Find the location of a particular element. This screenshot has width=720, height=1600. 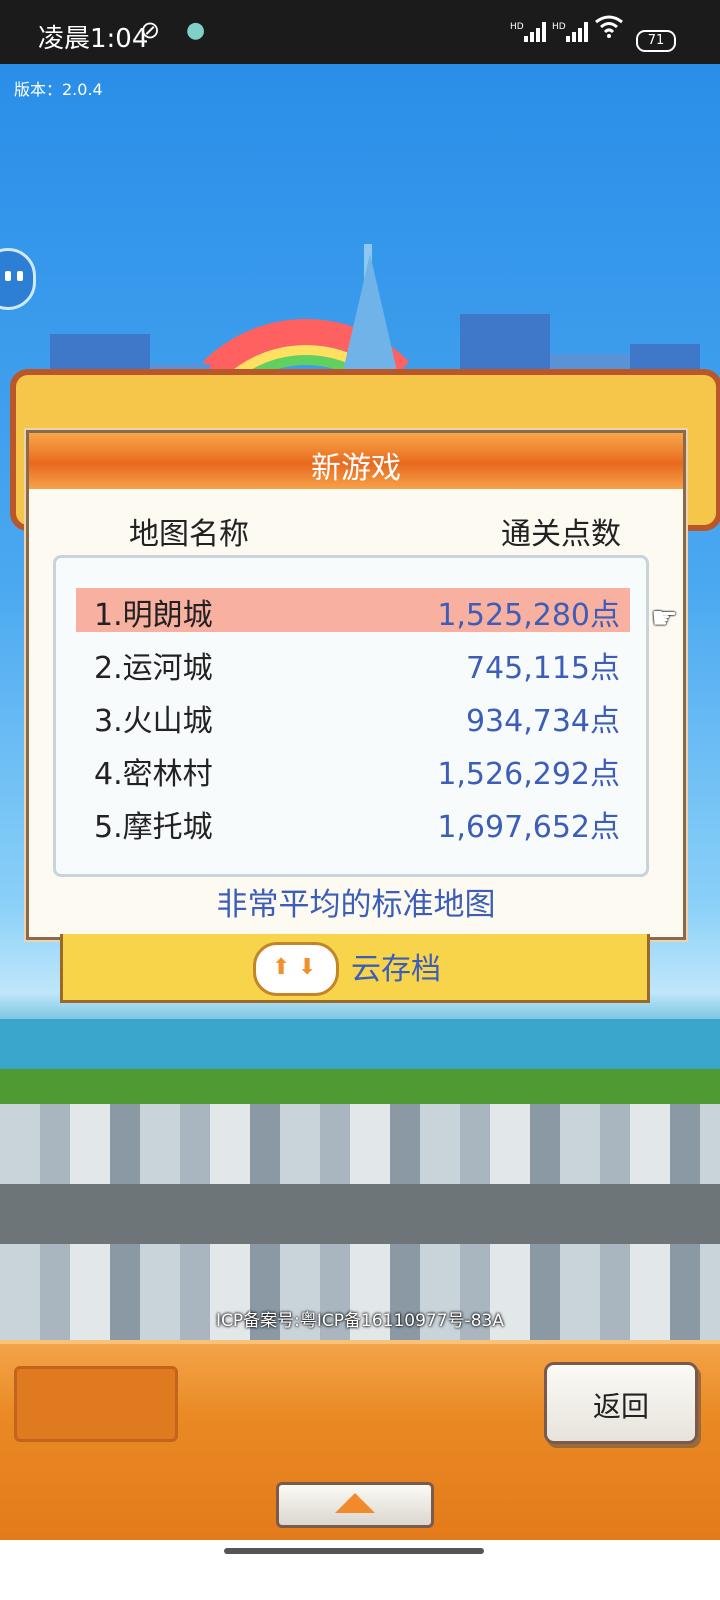

map-item-1: 1.明朗城 1,525,280点 is located at coordinates (353, 610).